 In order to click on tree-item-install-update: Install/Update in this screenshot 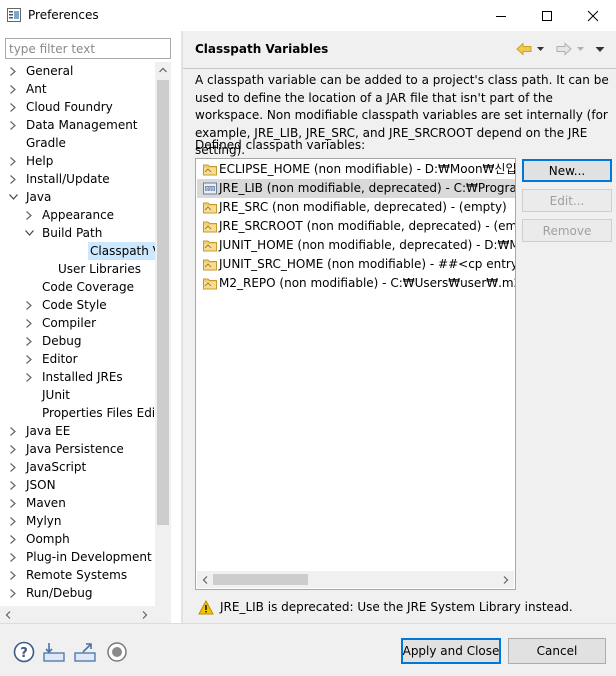, I will do `click(77, 179)`.